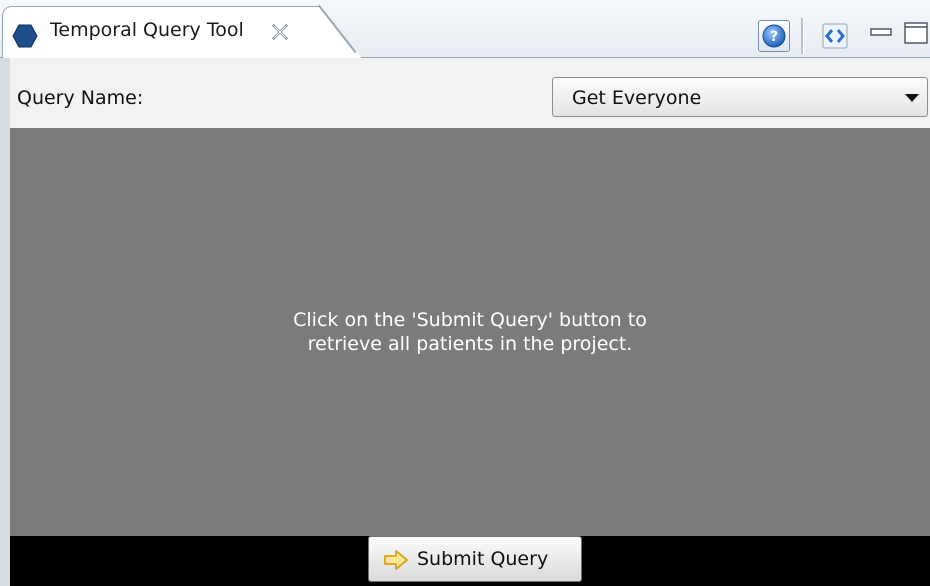 This screenshot has height=586, width=930. Describe the element at coordinates (881, 32) in the screenshot. I see `minimize-icon` at that location.